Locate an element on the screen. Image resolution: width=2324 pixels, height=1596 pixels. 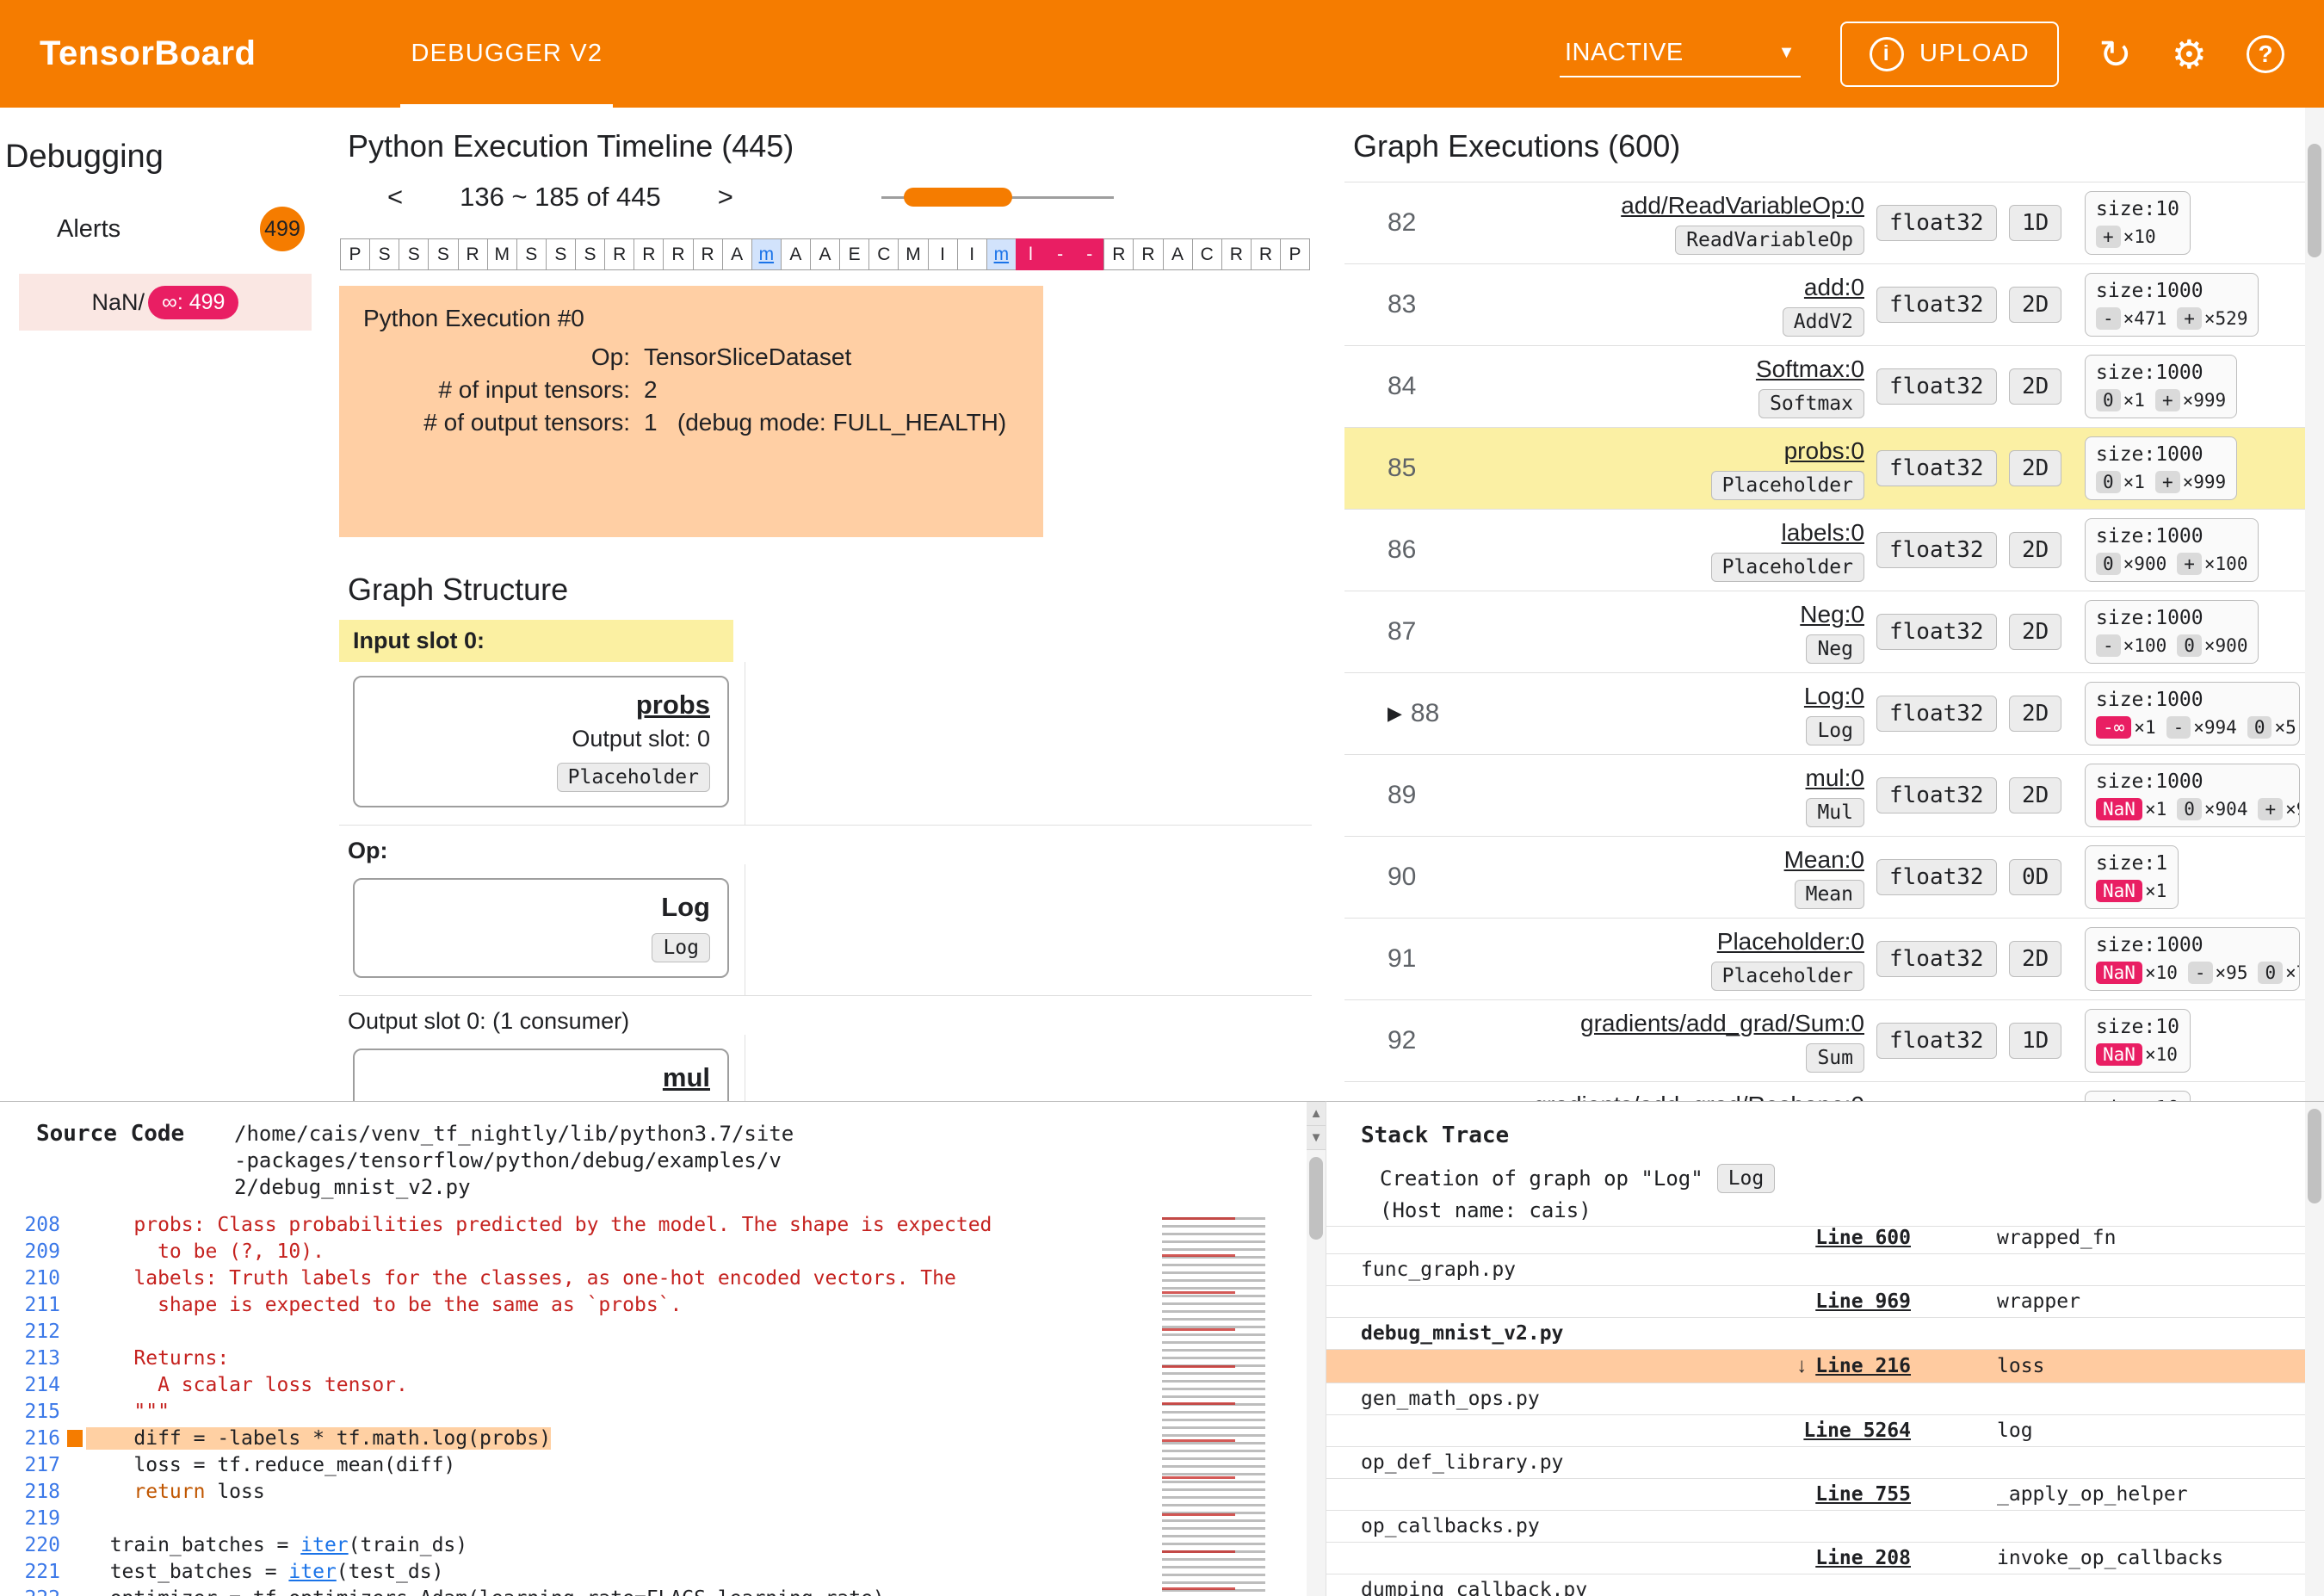
stack-trace-scrollbar is located at coordinates (2314, 1349).